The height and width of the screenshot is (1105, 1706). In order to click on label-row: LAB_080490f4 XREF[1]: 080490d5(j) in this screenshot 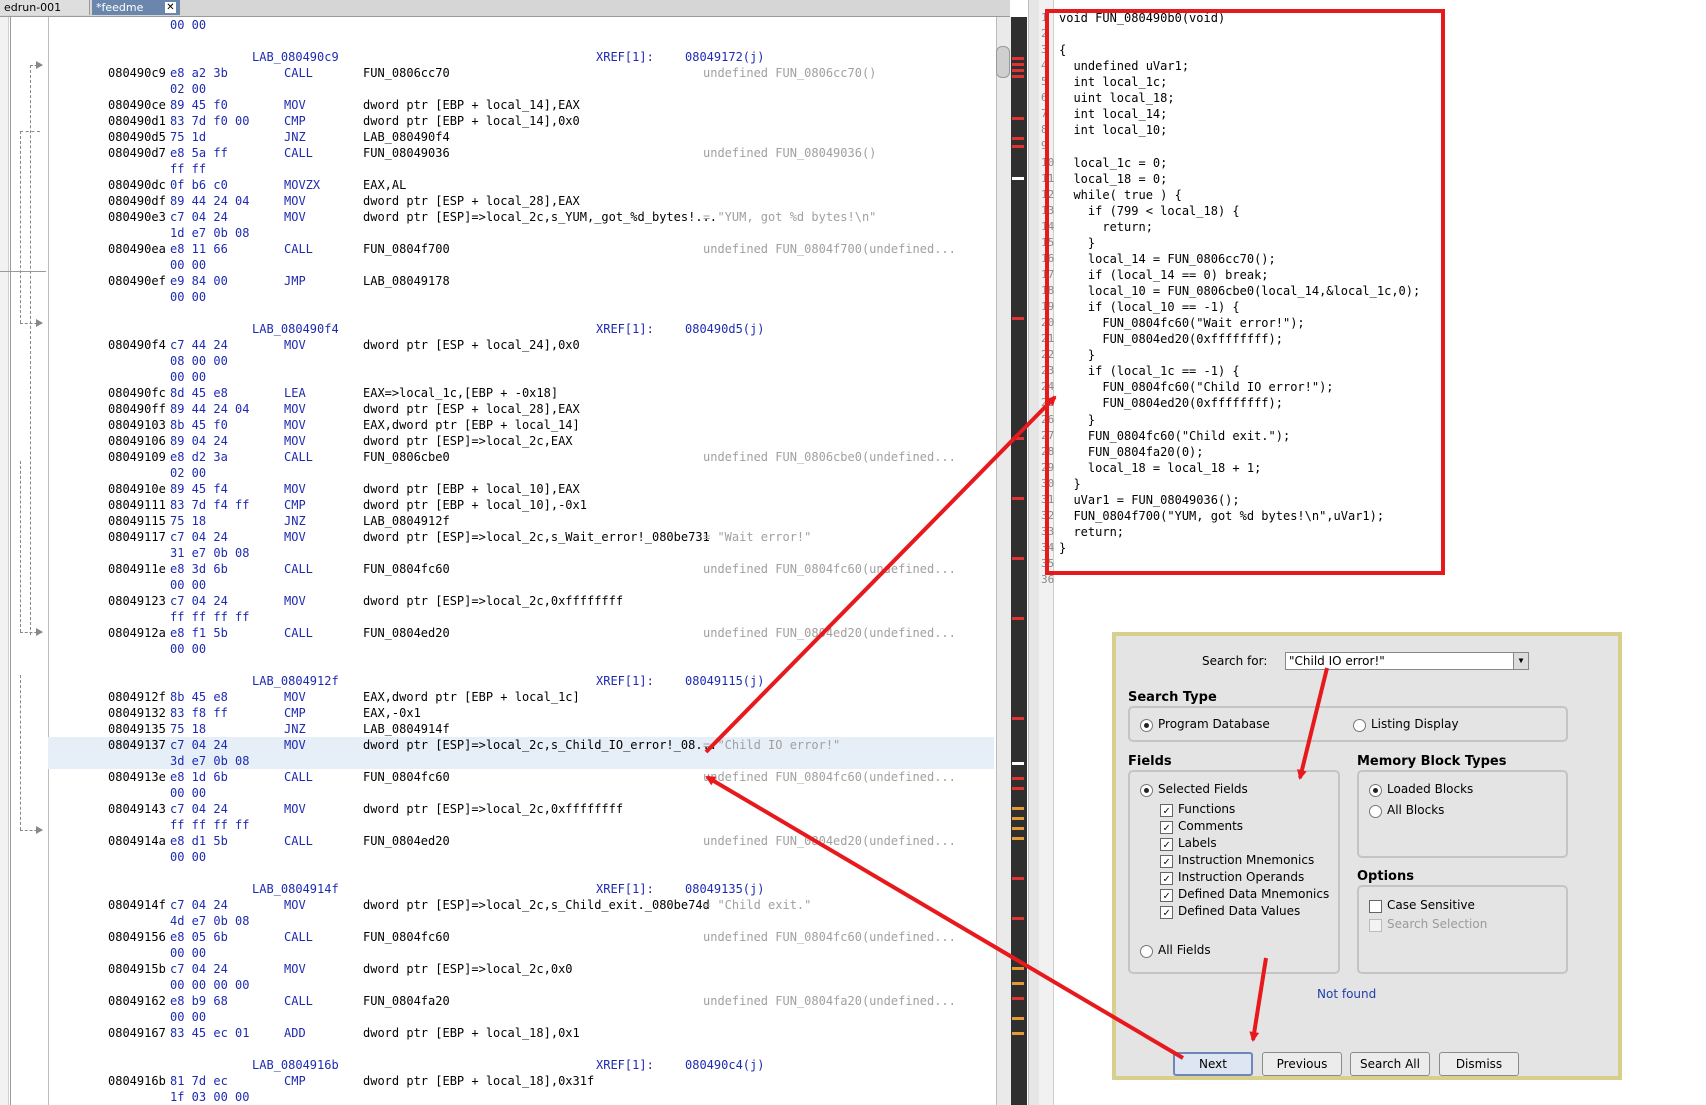, I will do `click(521, 329)`.